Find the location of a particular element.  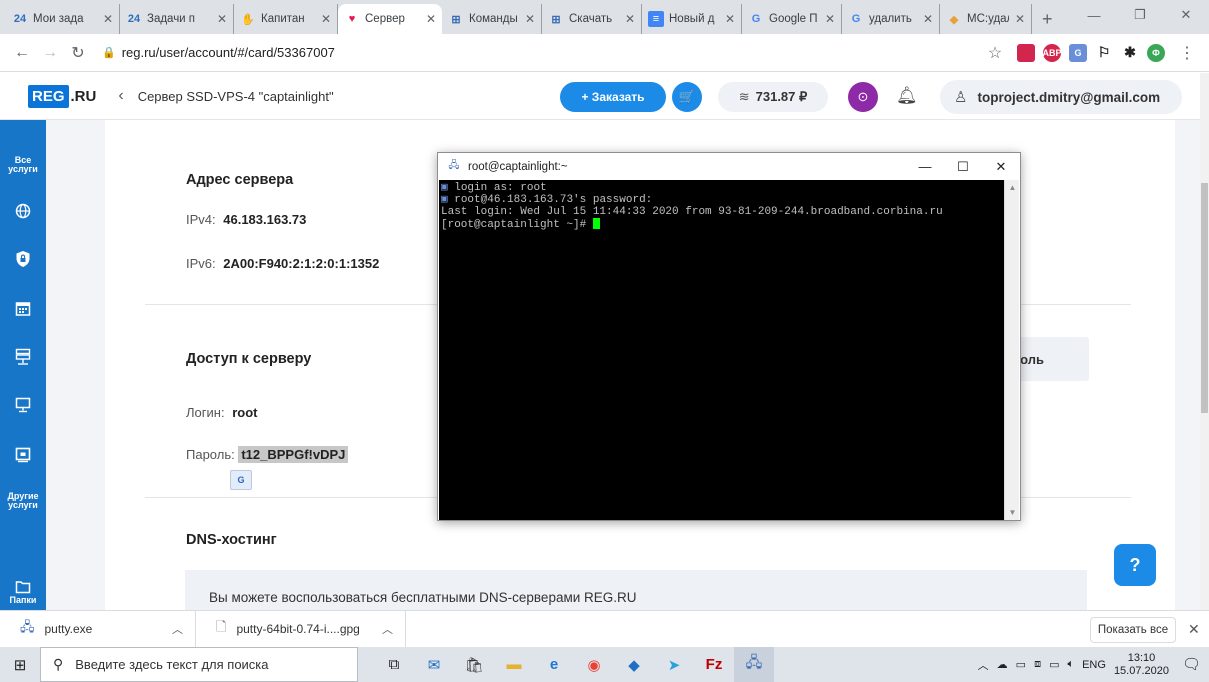

sidebar-item-all-services: Все услуги is located at coordinates (23, 165).